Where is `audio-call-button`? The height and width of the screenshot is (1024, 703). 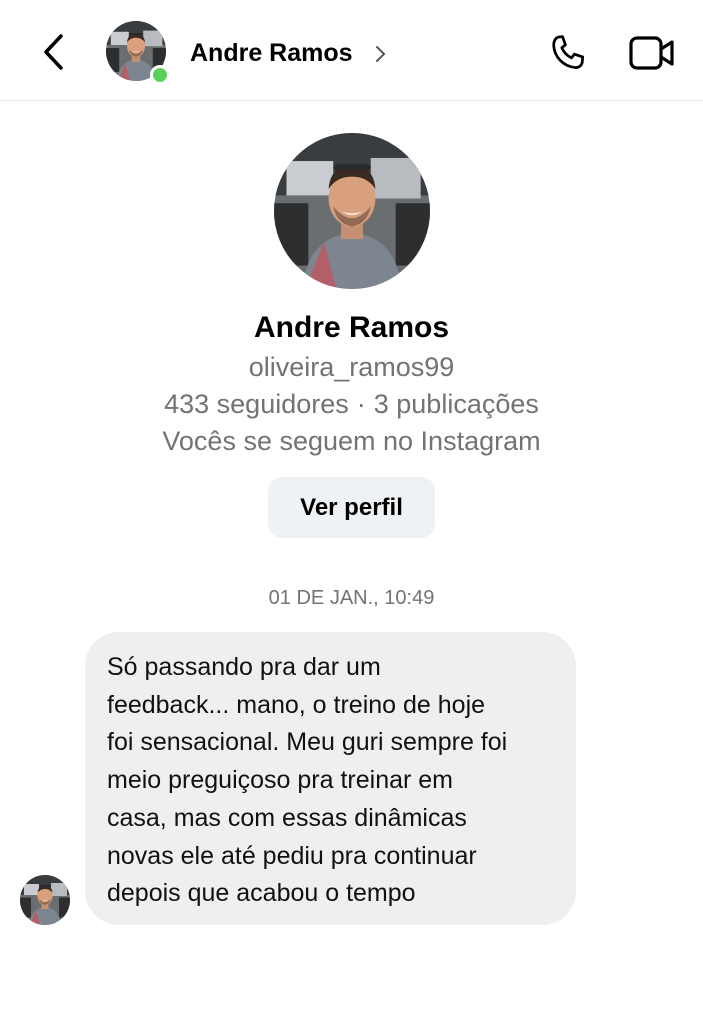
audio-call-button is located at coordinates (568, 54).